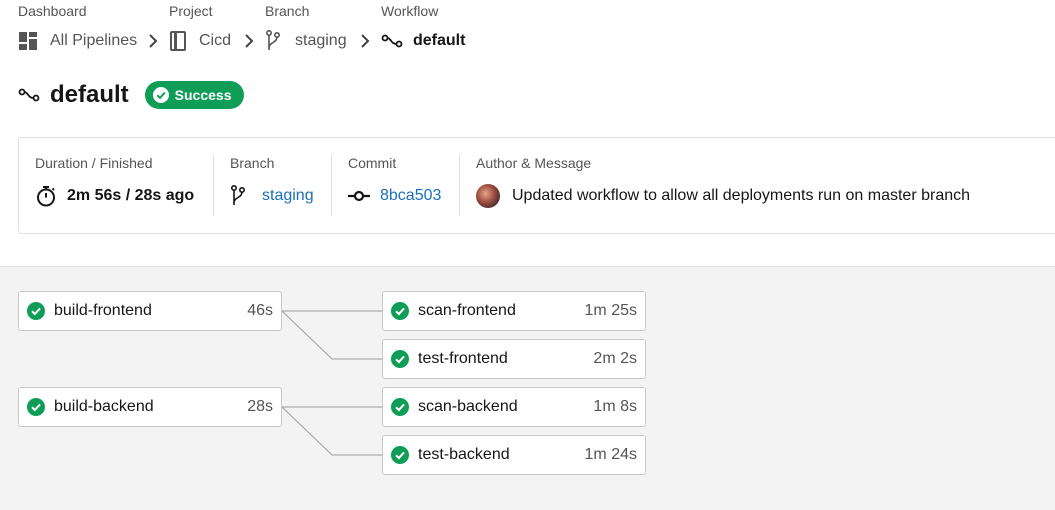  Describe the element at coordinates (610, 454) in the screenshot. I see `job-duration: 1m 24s` at that location.